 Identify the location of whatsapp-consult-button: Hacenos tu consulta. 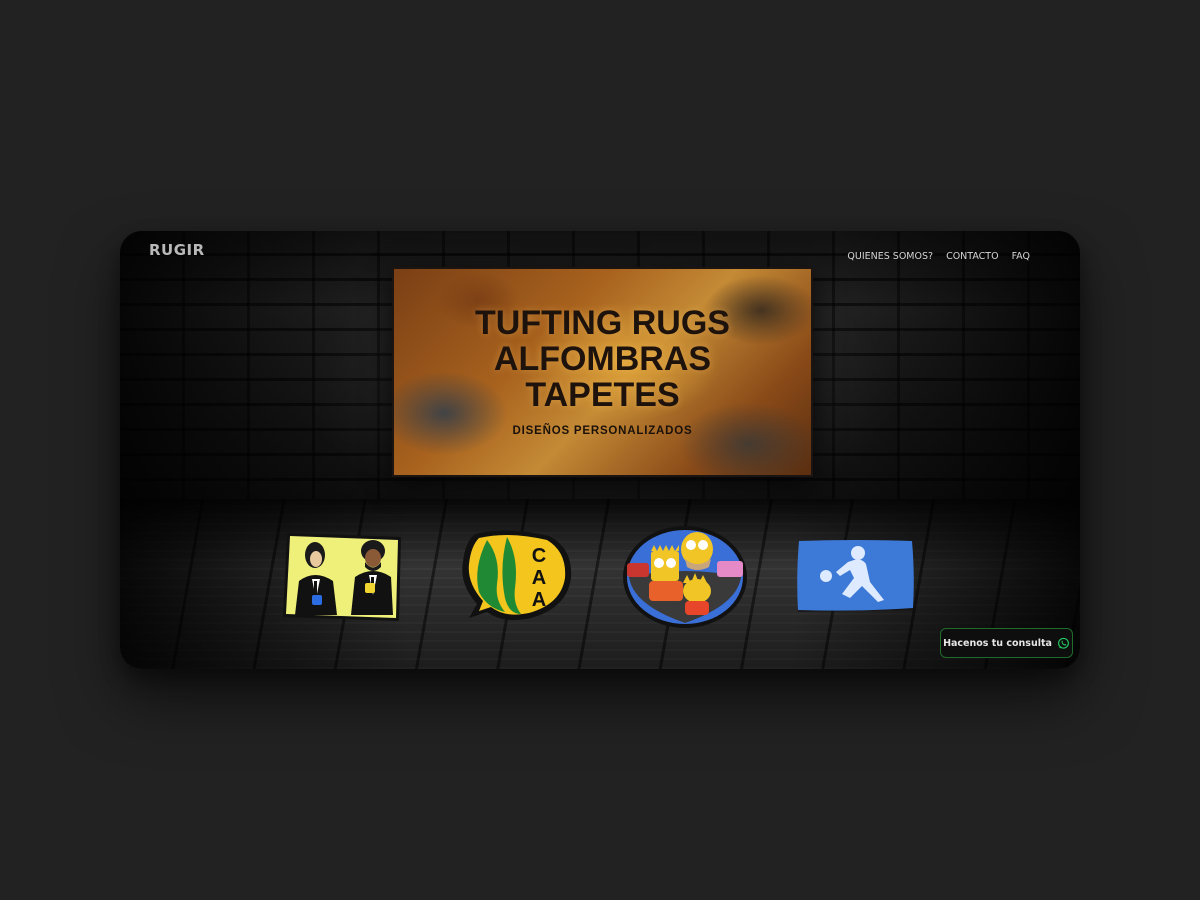
(1006, 643).